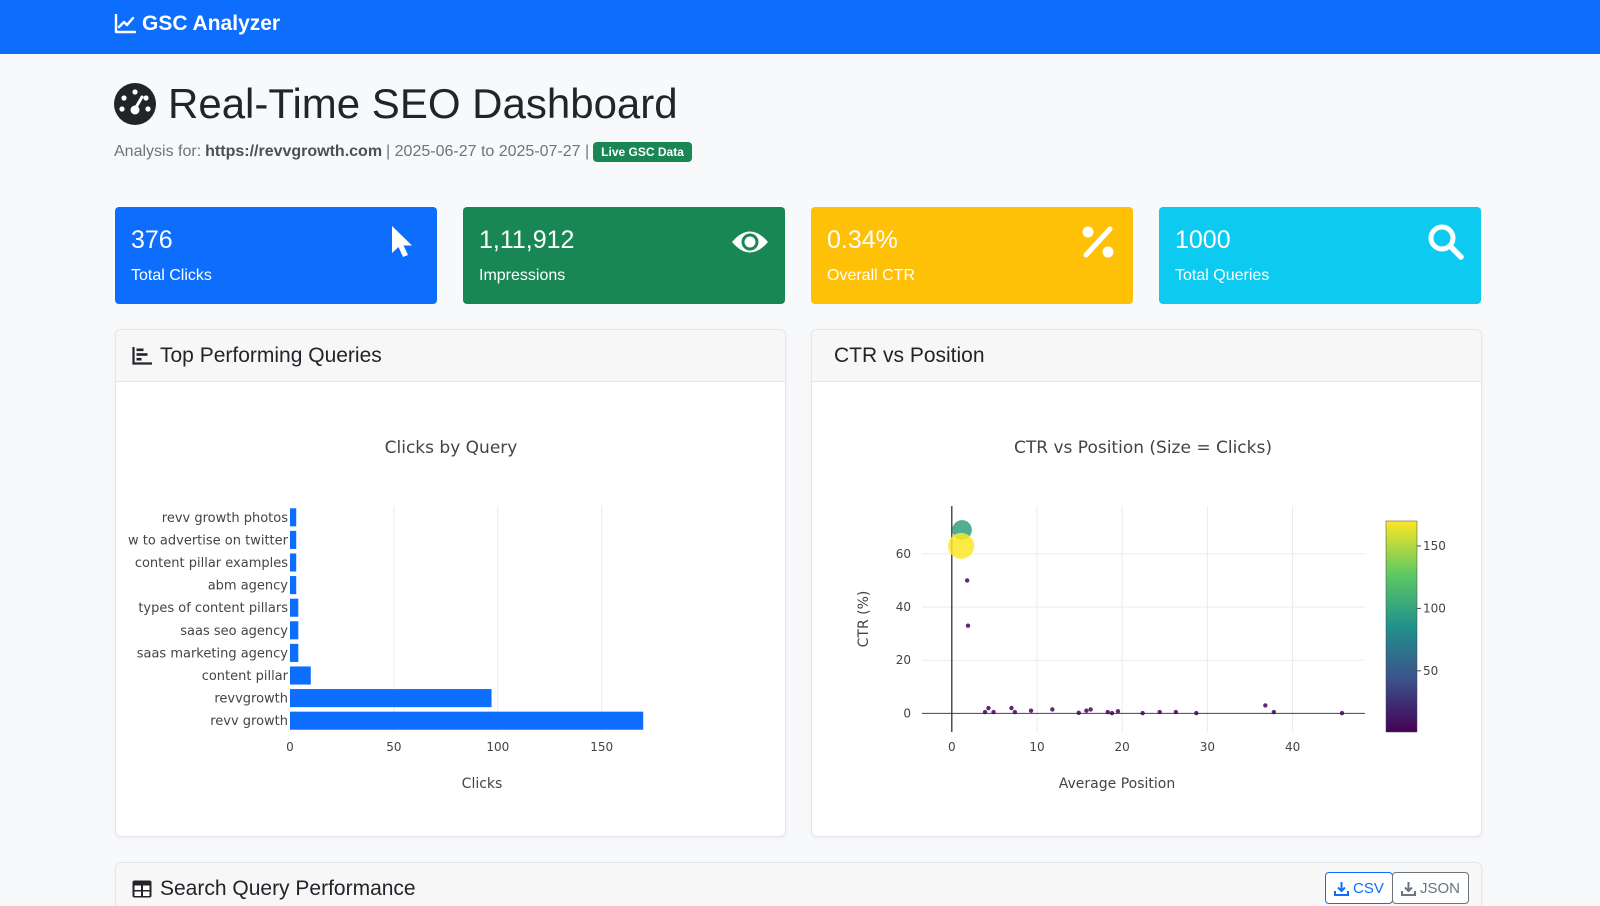  I want to click on search-icon, so click(1446, 242).